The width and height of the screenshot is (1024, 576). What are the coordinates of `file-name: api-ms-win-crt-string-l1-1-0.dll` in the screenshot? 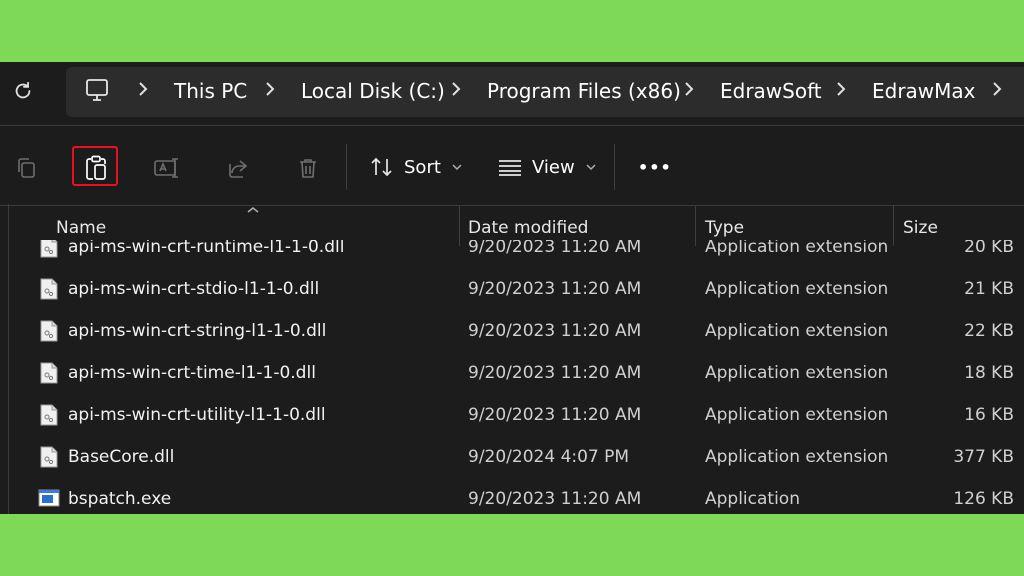 It's located at (197, 331).